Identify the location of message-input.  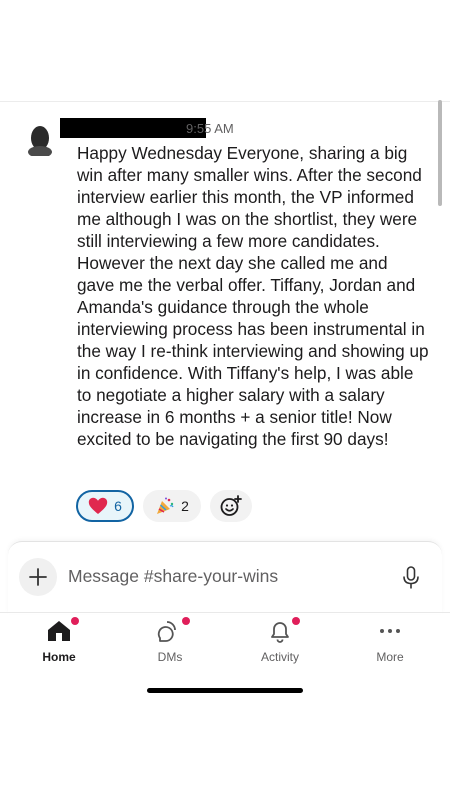
(218, 576).